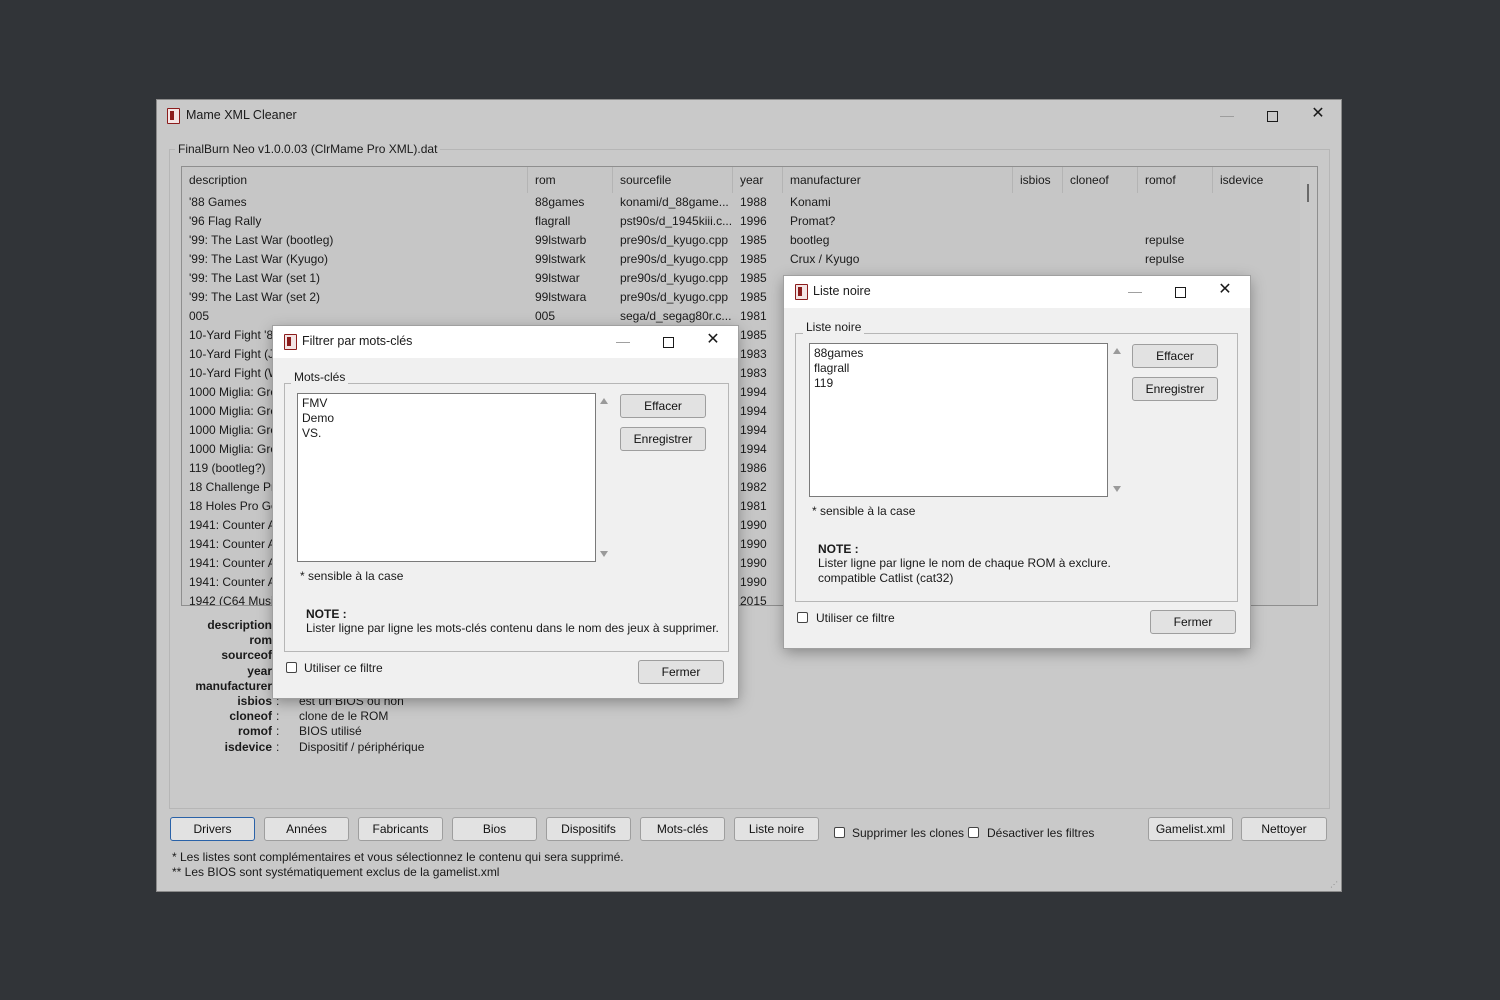 The image size is (1500, 1000). What do you see at coordinates (261, 240) in the screenshot?
I see `table-cell: '99: The Last War (bootleg)` at bounding box center [261, 240].